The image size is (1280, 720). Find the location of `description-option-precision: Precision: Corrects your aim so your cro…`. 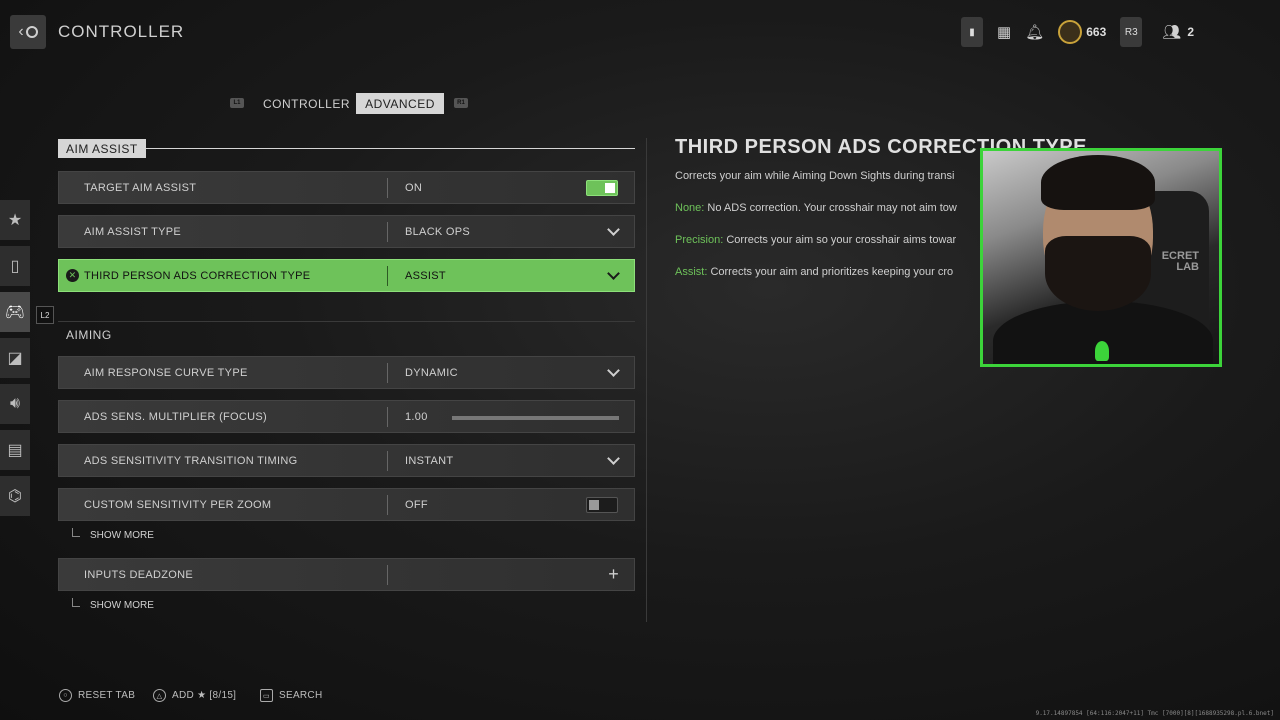

description-option-precision: Precision: Corrects your aim so your cro… is located at coordinates (815, 240).